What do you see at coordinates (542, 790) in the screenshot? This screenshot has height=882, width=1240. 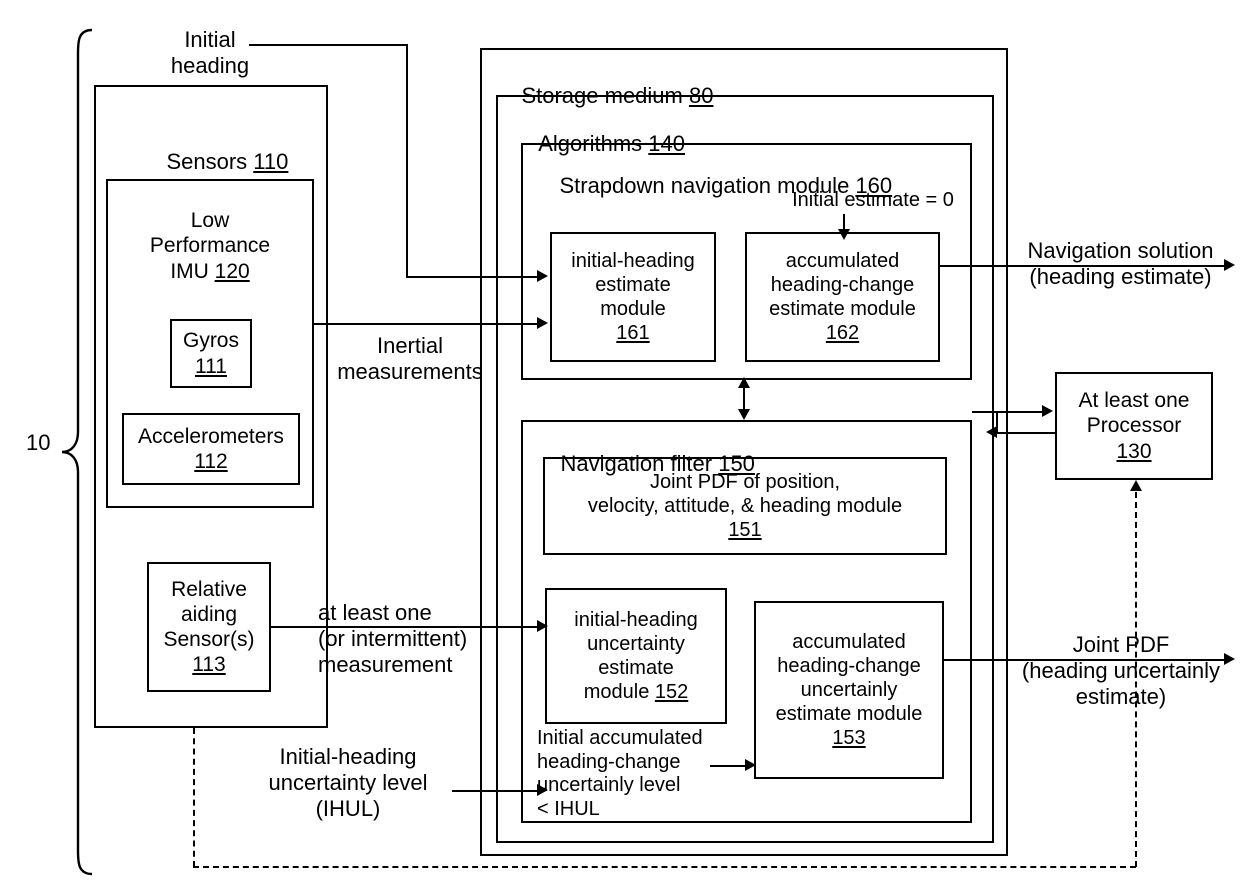 I see `ihul-arrowhead` at bounding box center [542, 790].